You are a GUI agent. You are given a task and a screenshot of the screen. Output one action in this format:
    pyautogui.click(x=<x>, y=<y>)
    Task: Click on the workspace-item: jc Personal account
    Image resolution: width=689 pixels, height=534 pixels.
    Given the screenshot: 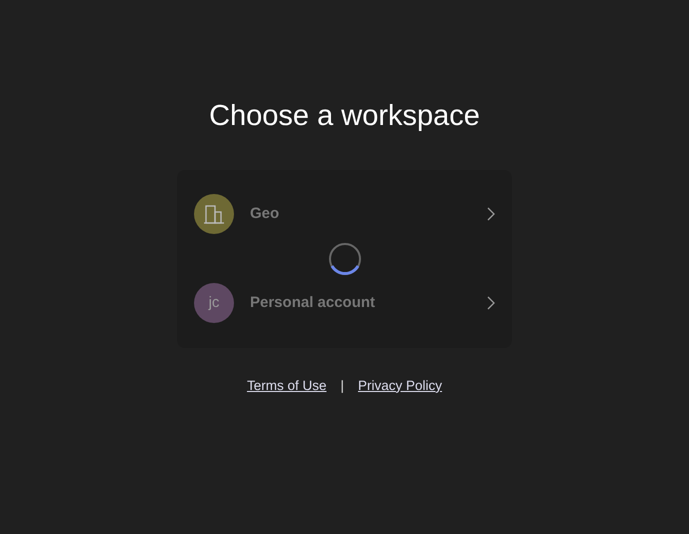 What is the action you would take?
    pyautogui.click(x=344, y=303)
    